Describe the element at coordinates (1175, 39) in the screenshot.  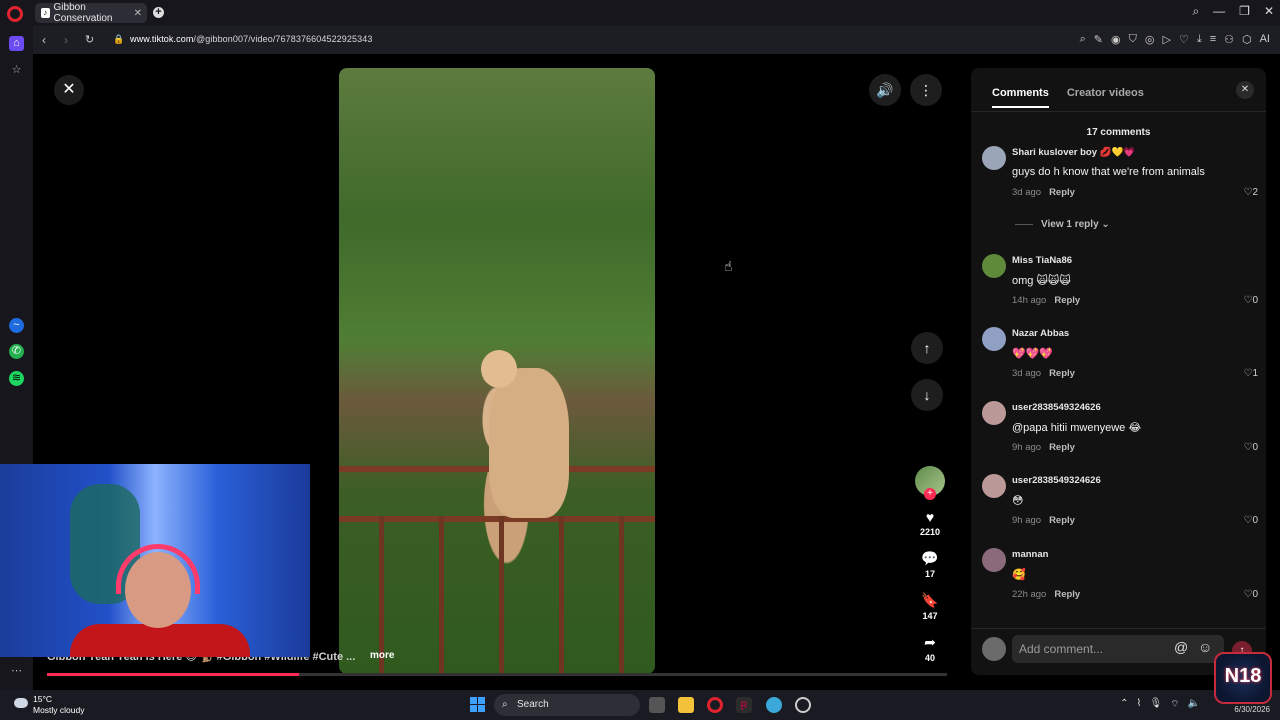
I see `extensions-toolbar: ⌕ ✎ ◉ ⛉ ◎ ▷ ♡ ⤓ ≡ ⚇ ⬡ AI` at that location.